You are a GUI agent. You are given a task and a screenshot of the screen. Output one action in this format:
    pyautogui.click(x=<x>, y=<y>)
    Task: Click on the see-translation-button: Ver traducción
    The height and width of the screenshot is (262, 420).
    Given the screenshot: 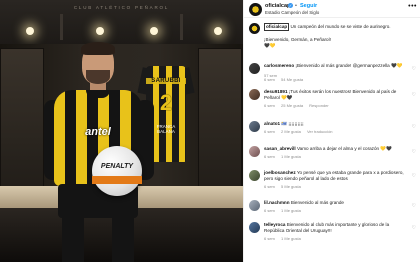 What is the action you would take?
    pyautogui.click(x=320, y=131)
    